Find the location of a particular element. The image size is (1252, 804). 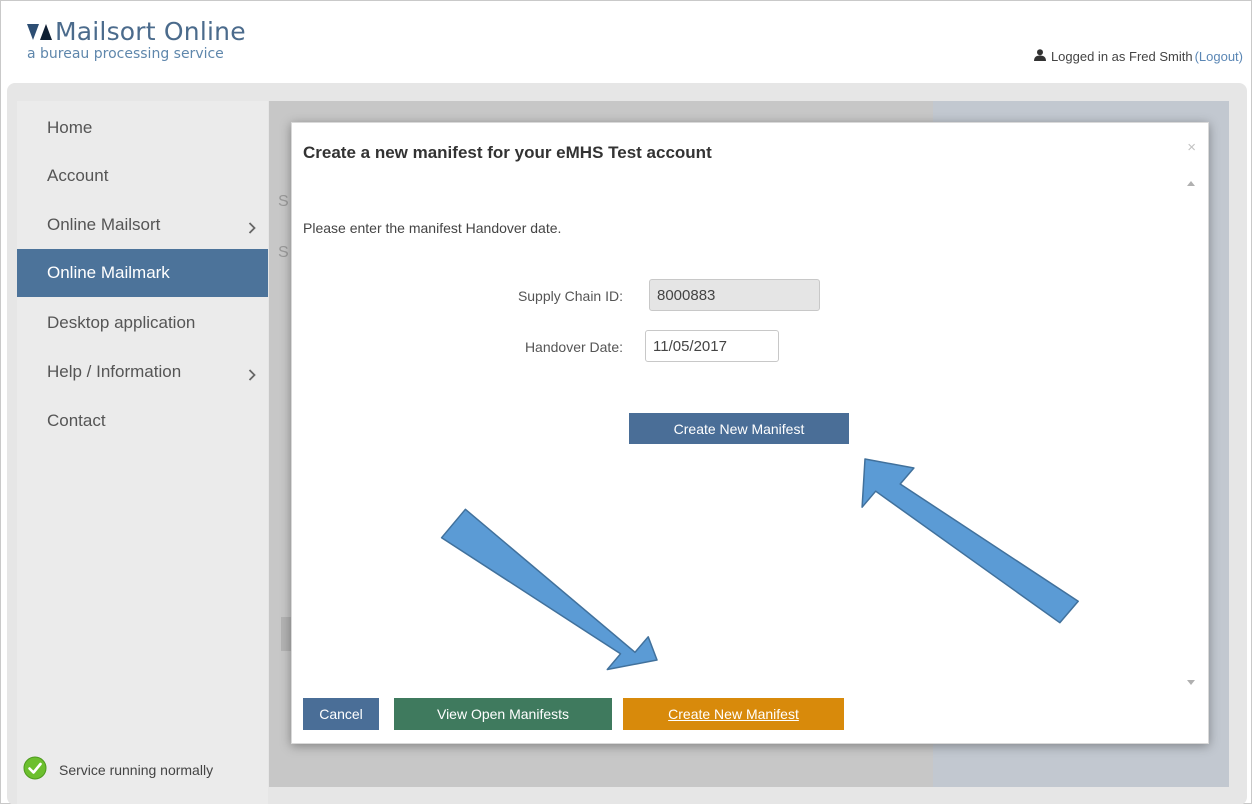

annotation-arrows is located at coordinates (759, 564).